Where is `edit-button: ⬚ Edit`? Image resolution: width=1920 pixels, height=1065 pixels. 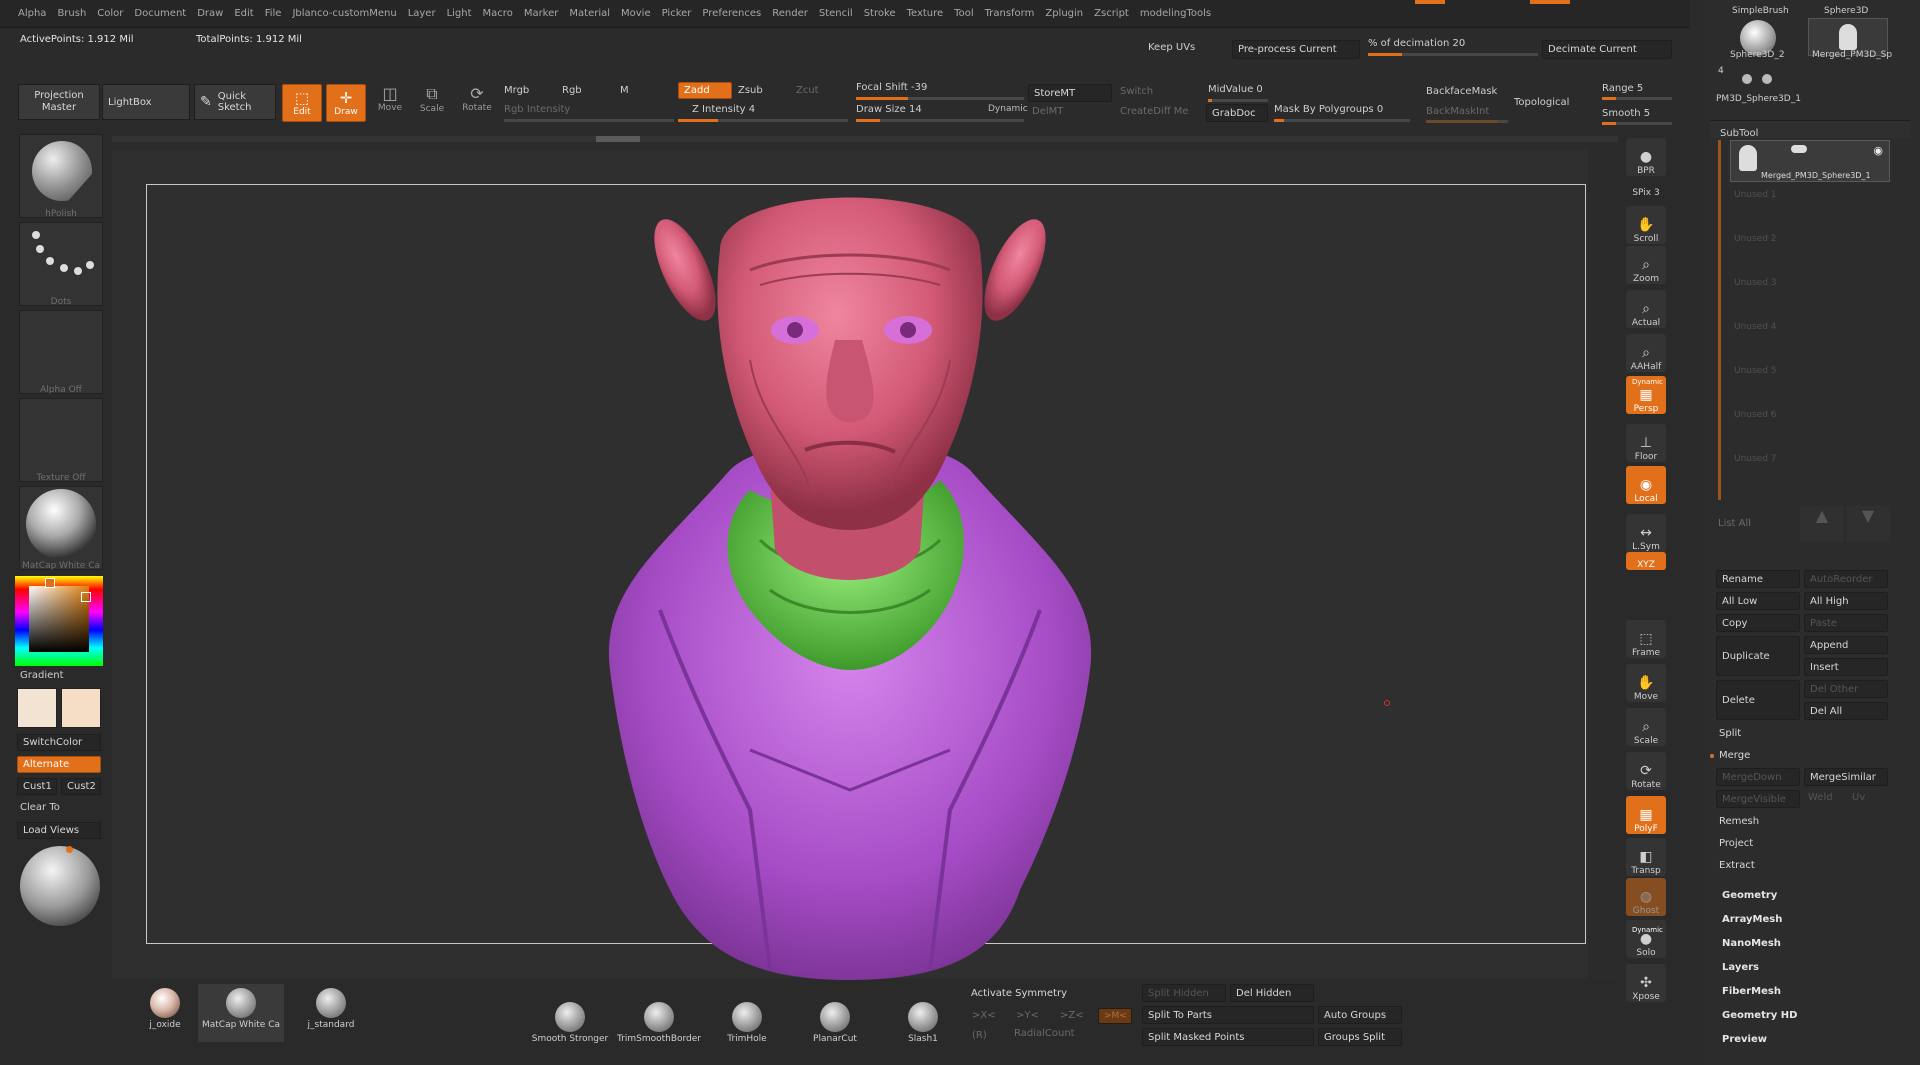
edit-button: ⬚ Edit is located at coordinates (302, 103).